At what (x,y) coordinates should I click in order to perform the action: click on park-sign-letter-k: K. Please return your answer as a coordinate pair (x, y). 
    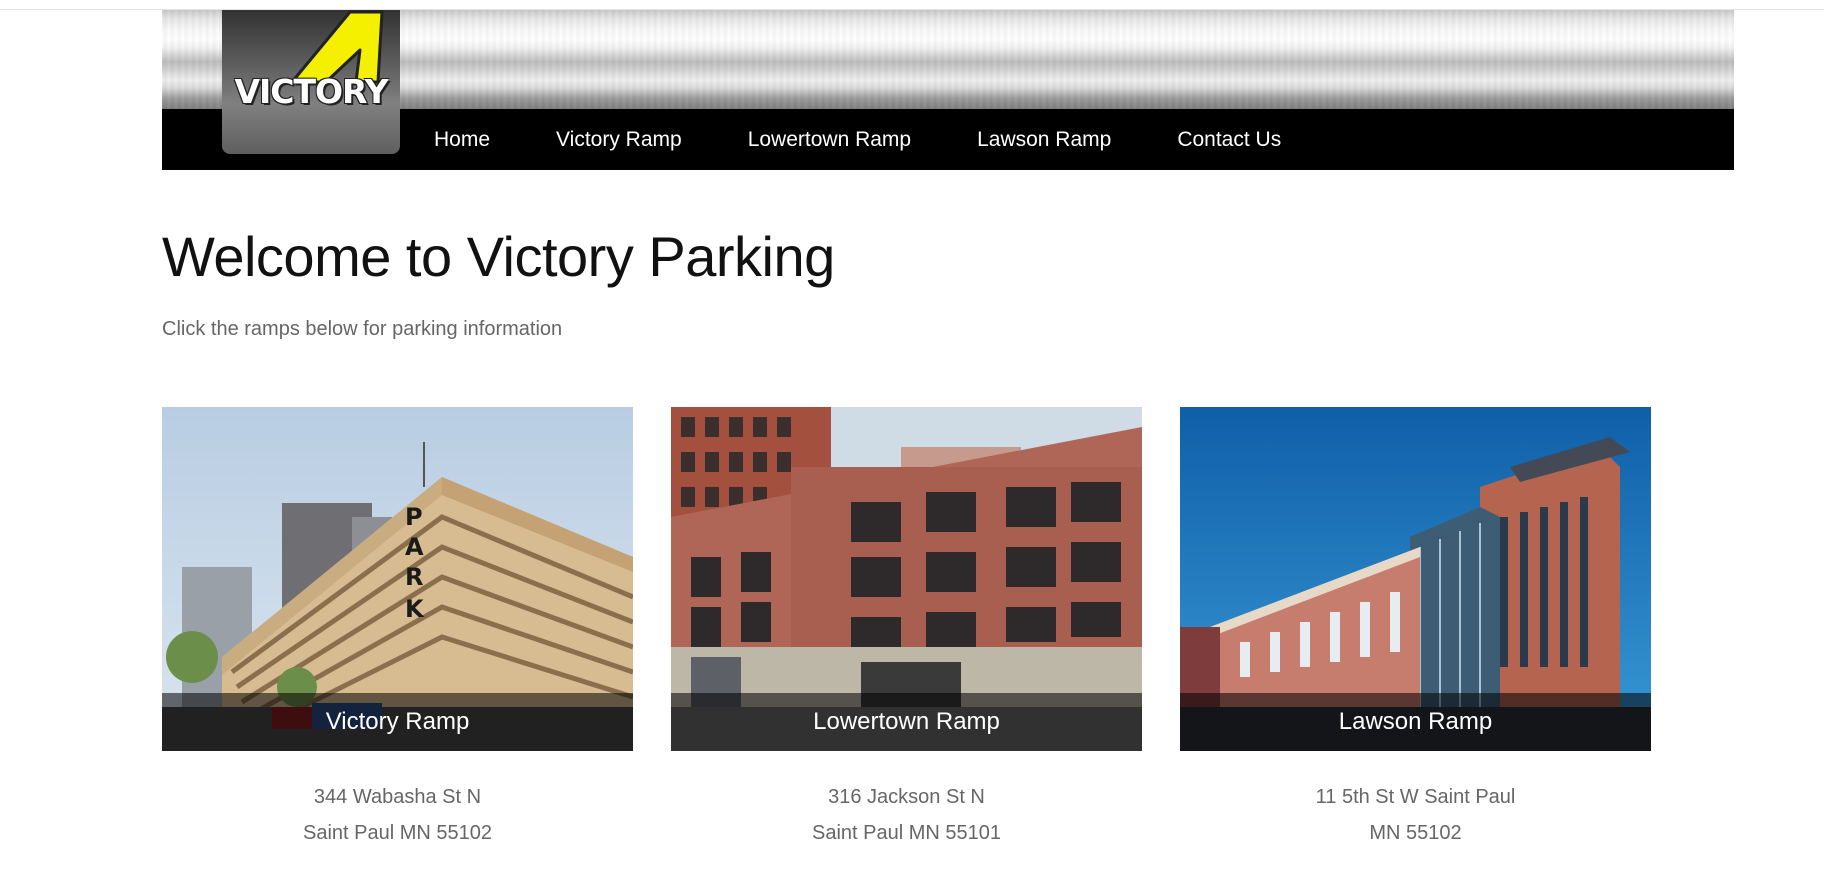
    Looking at the image, I should click on (415, 609).